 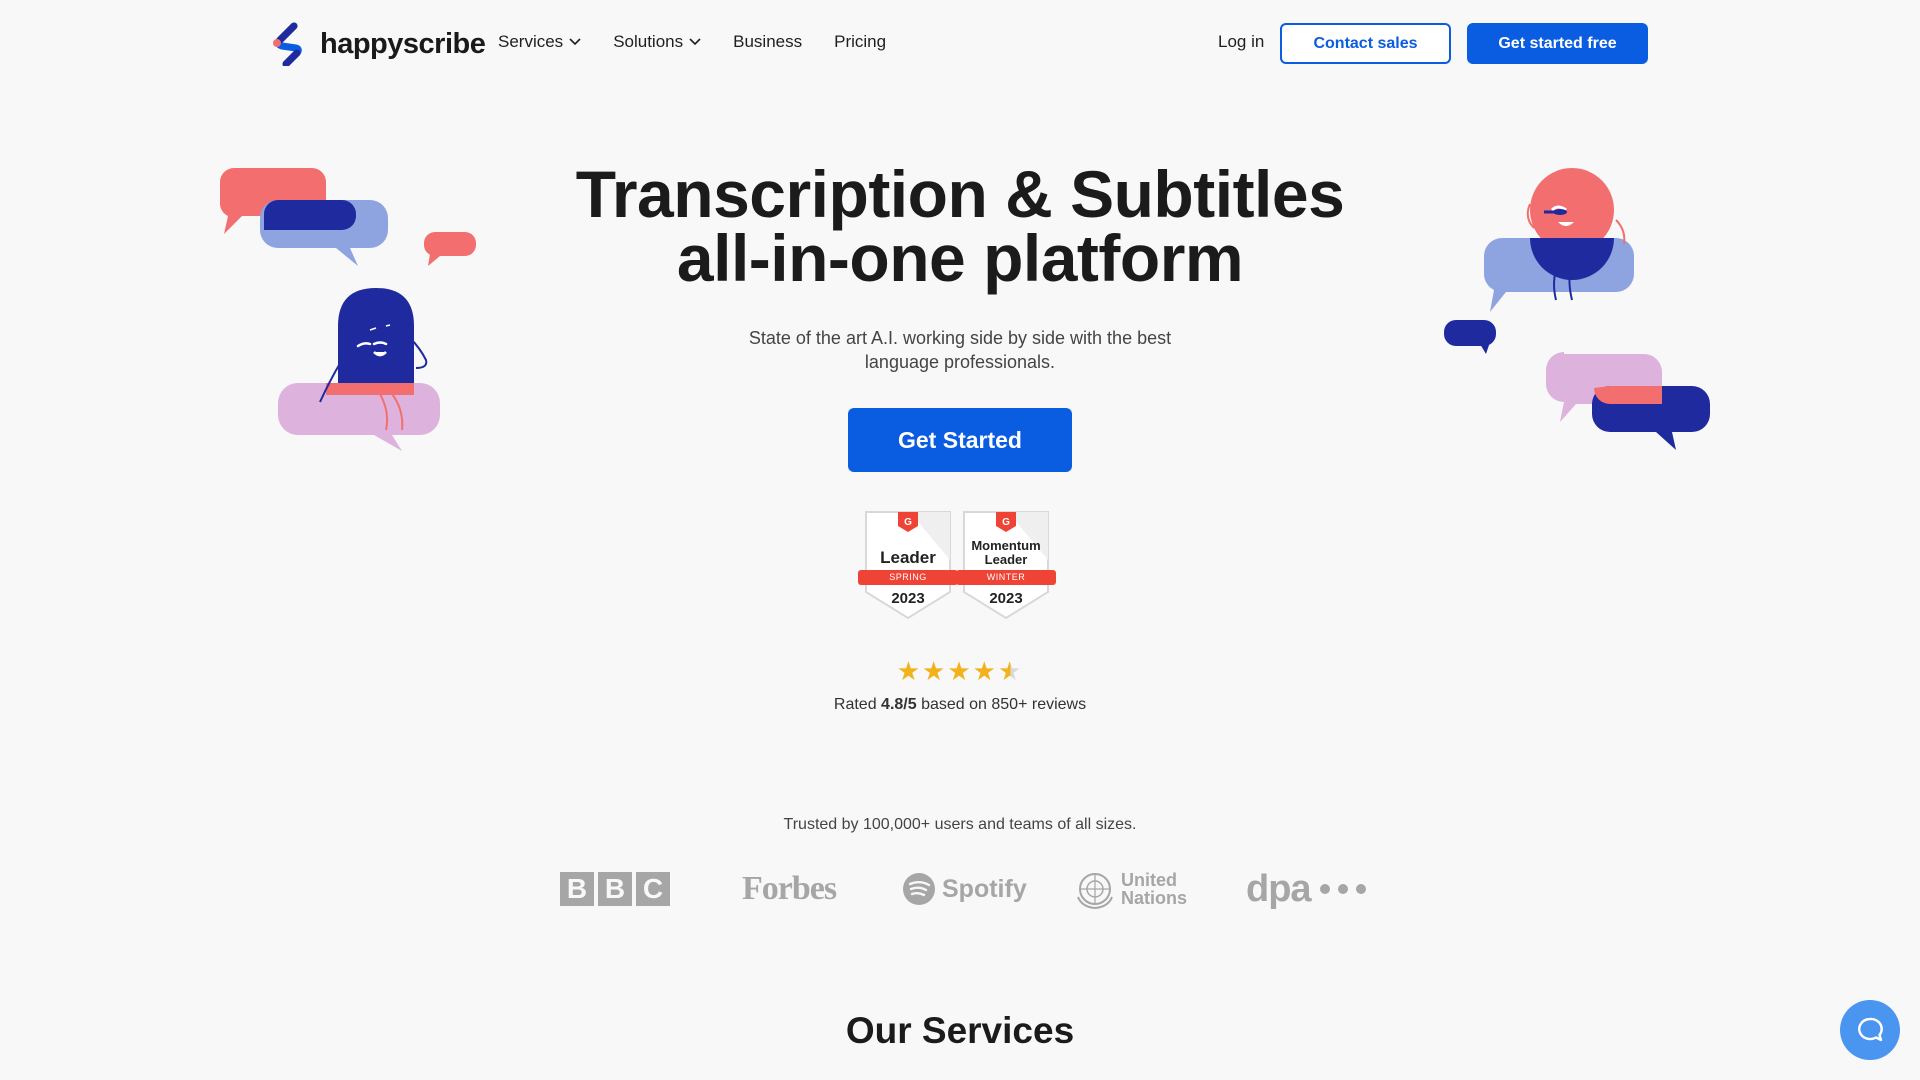 What do you see at coordinates (531, 41) in the screenshot?
I see `nav-item-label: Services` at bounding box center [531, 41].